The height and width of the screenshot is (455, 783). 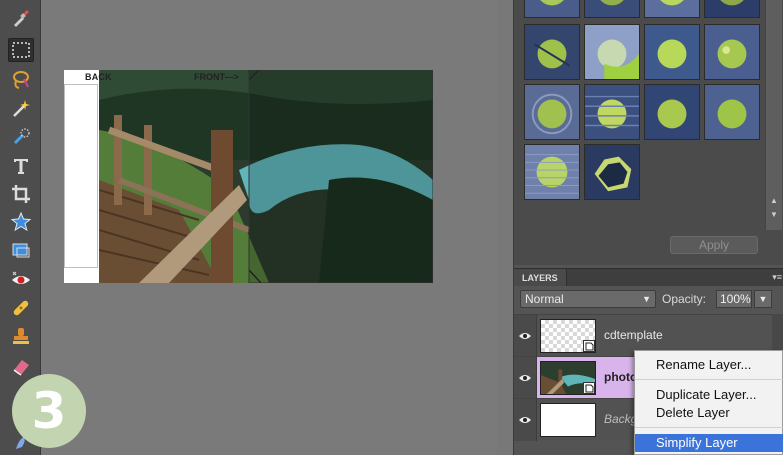 I want to click on eraser-icon, so click(x=21, y=368).